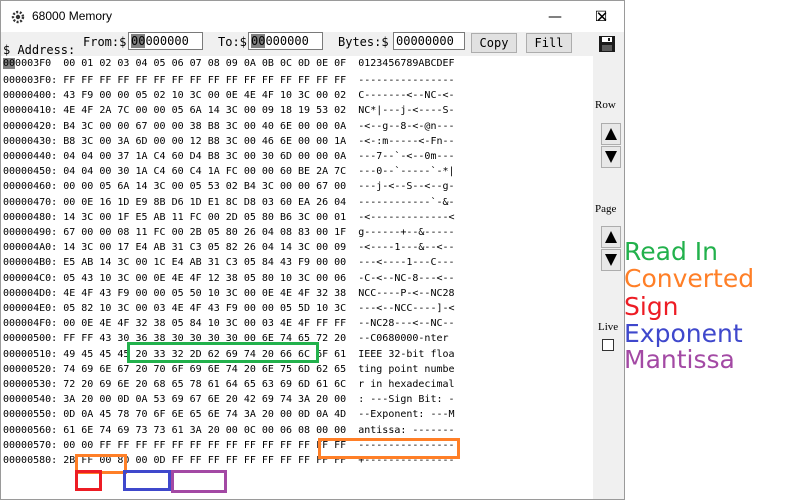 The image size is (791, 500). Describe the element at coordinates (555, 16) in the screenshot. I see `minimize-button: —` at that location.